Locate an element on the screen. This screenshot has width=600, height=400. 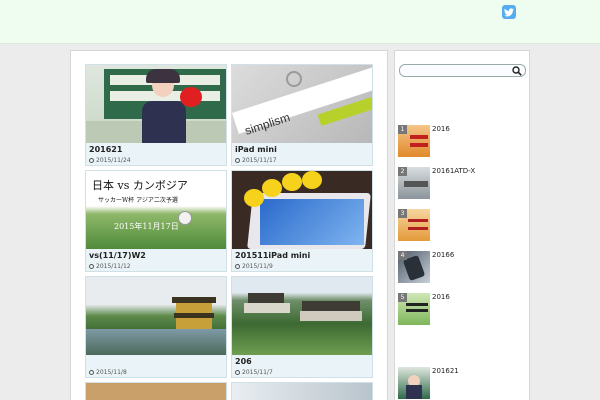
popular-title: 201621 is located at coordinates (445, 371).